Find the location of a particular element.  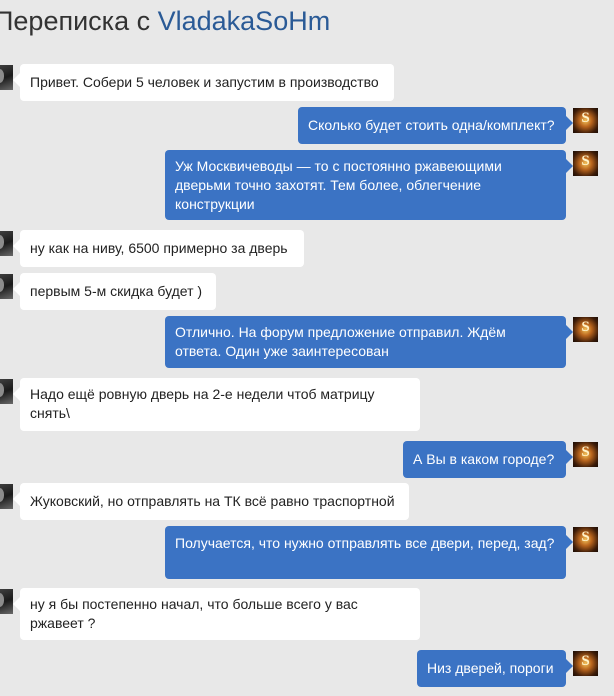

message-bubble: ну как на ниву, 6500 примерно за дверь is located at coordinates (158, 248).